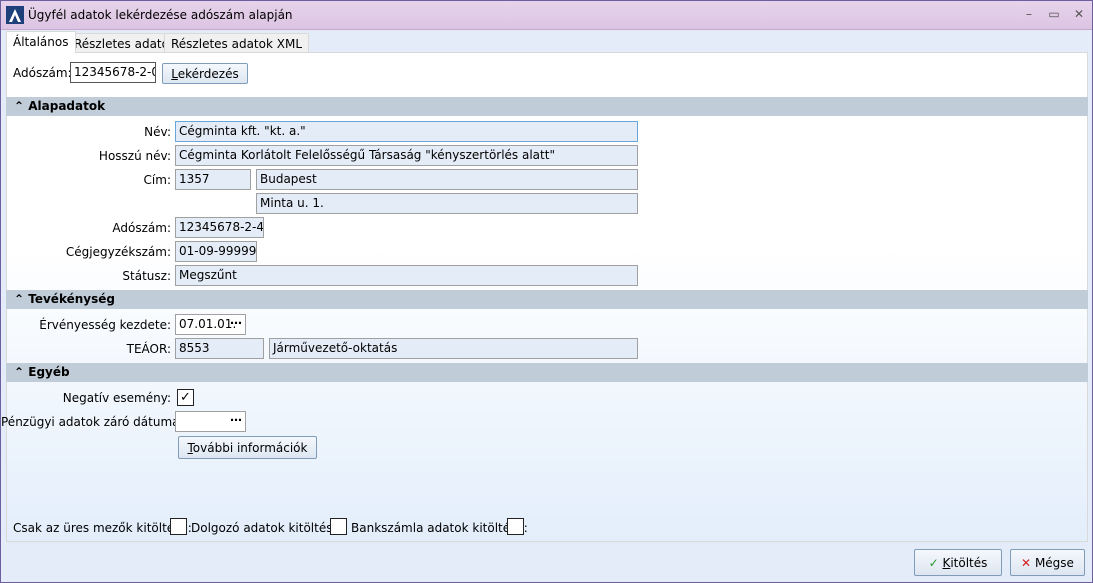 The height and width of the screenshot is (583, 1093). I want to click on status-label: Státusz:, so click(146, 276).